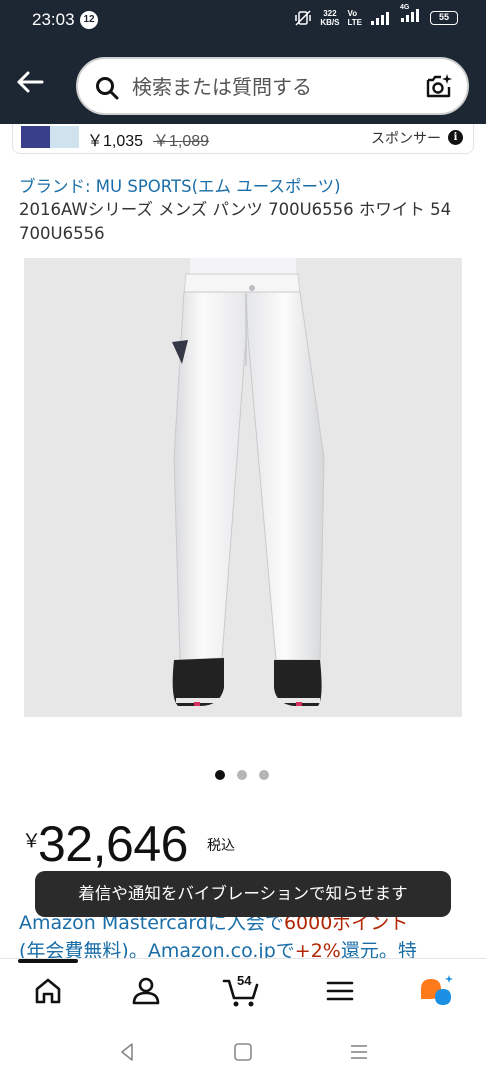 This screenshot has height=1080, width=486. Describe the element at coordinates (243, 139) in the screenshot. I see `sponsored-product-strip: ￥1,035 ￥1,089 スポンサー i` at that location.